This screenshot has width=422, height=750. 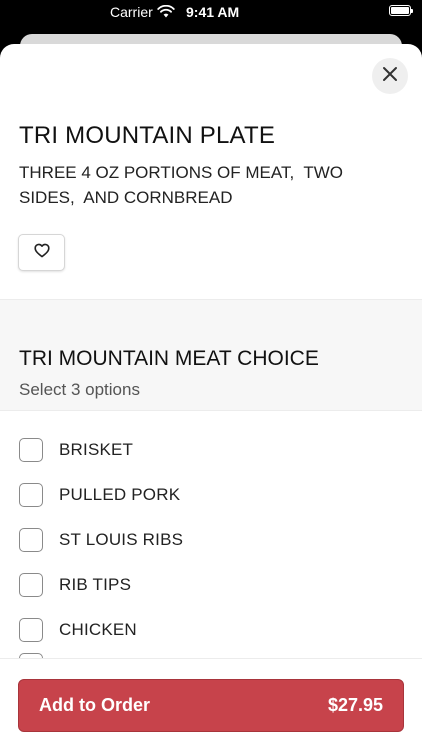 I want to click on item-title: TRI MOUNTAIN PLATE, so click(x=147, y=135).